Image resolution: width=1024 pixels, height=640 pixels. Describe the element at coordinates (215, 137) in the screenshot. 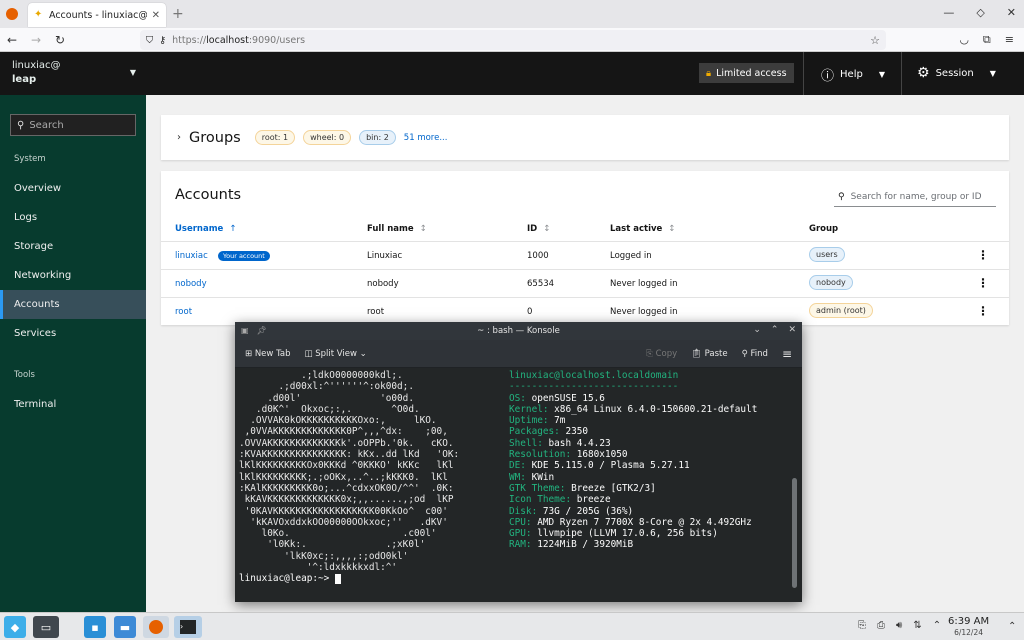

I see `groups-title: Groups` at that location.